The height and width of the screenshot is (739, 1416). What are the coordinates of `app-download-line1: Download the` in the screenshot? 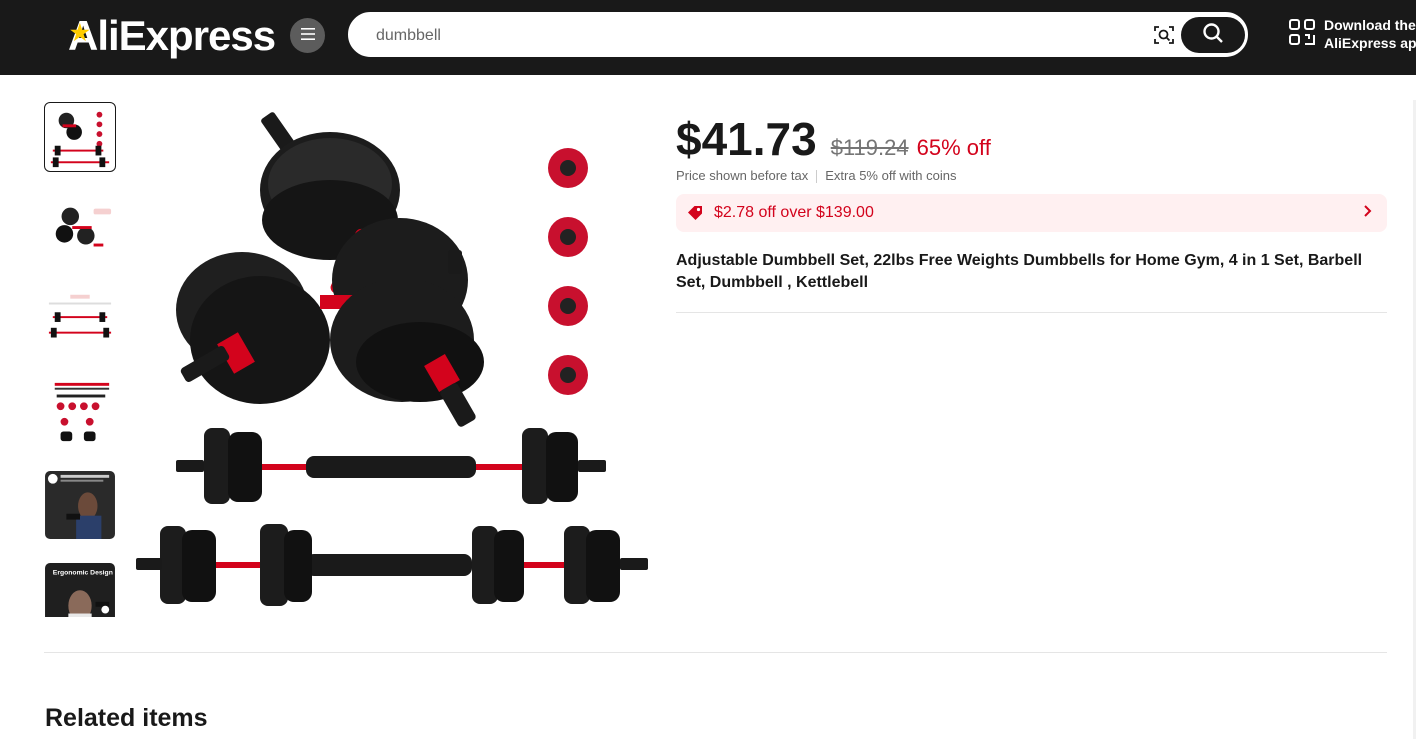 It's located at (1370, 25).